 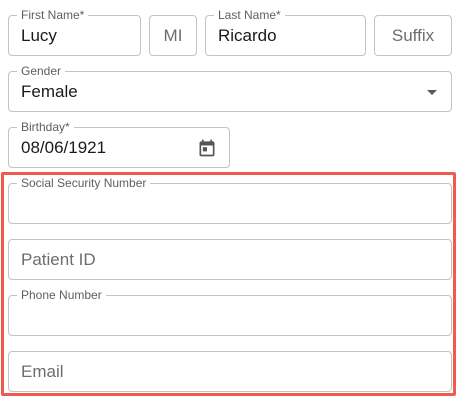 What do you see at coordinates (247, 36) in the screenshot?
I see `last-name-value: Ricardo` at bounding box center [247, 36].